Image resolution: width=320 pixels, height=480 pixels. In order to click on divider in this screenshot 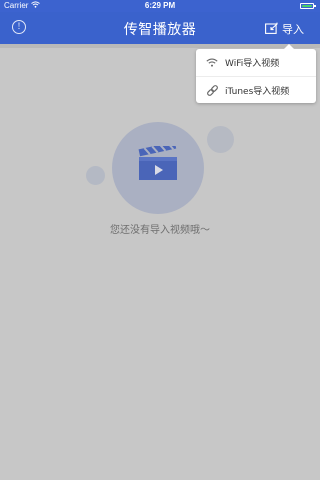, I will do `click(160, 46)`.